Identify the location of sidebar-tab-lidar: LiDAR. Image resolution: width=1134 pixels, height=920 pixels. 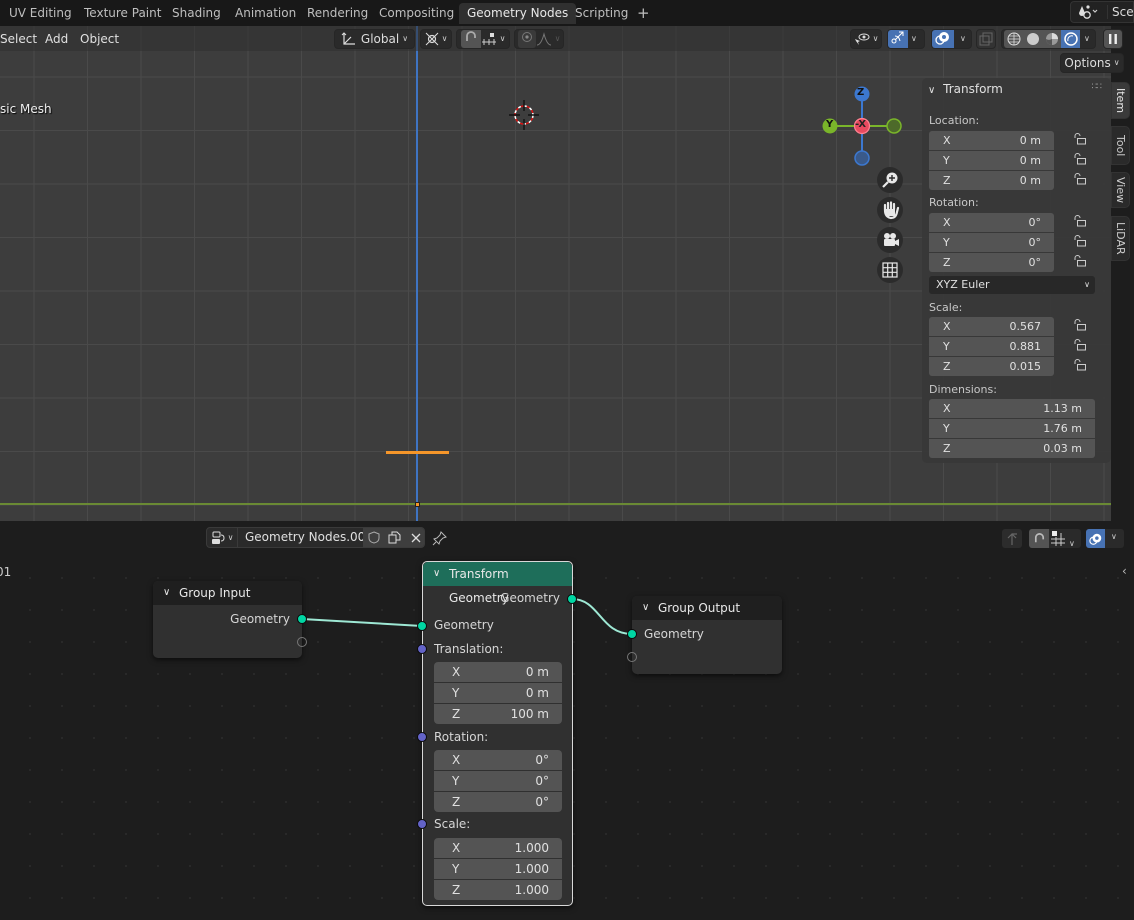
(1120, 238).